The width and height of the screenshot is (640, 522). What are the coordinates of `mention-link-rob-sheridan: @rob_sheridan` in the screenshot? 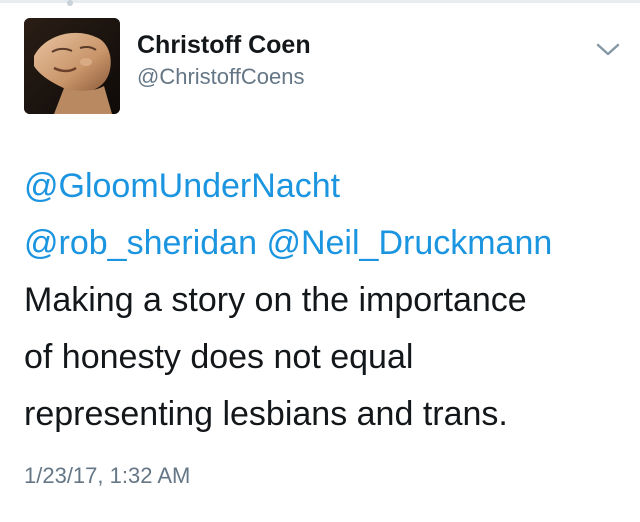 It's located at (140, 243).